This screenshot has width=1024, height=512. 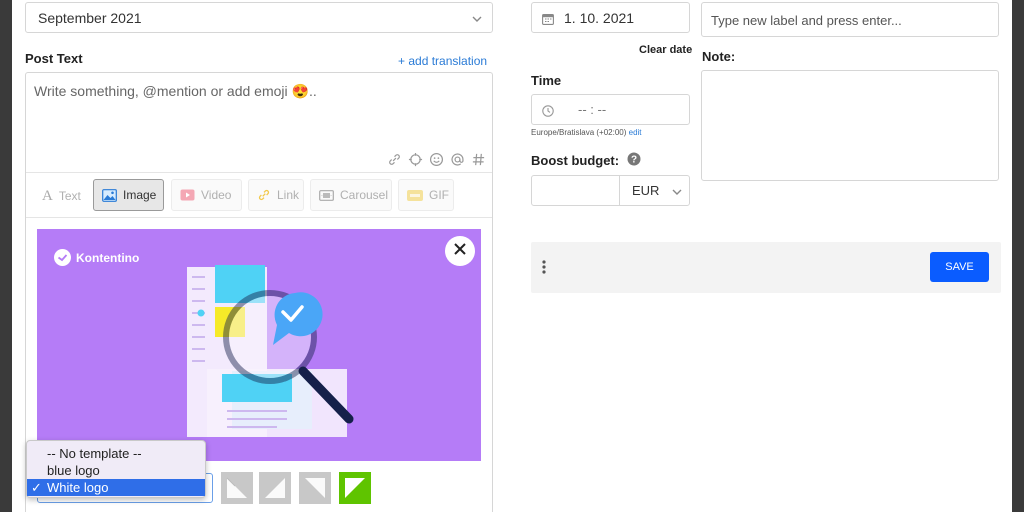 I want to click on tab-link-label: Link, so click(x=288, y=195).